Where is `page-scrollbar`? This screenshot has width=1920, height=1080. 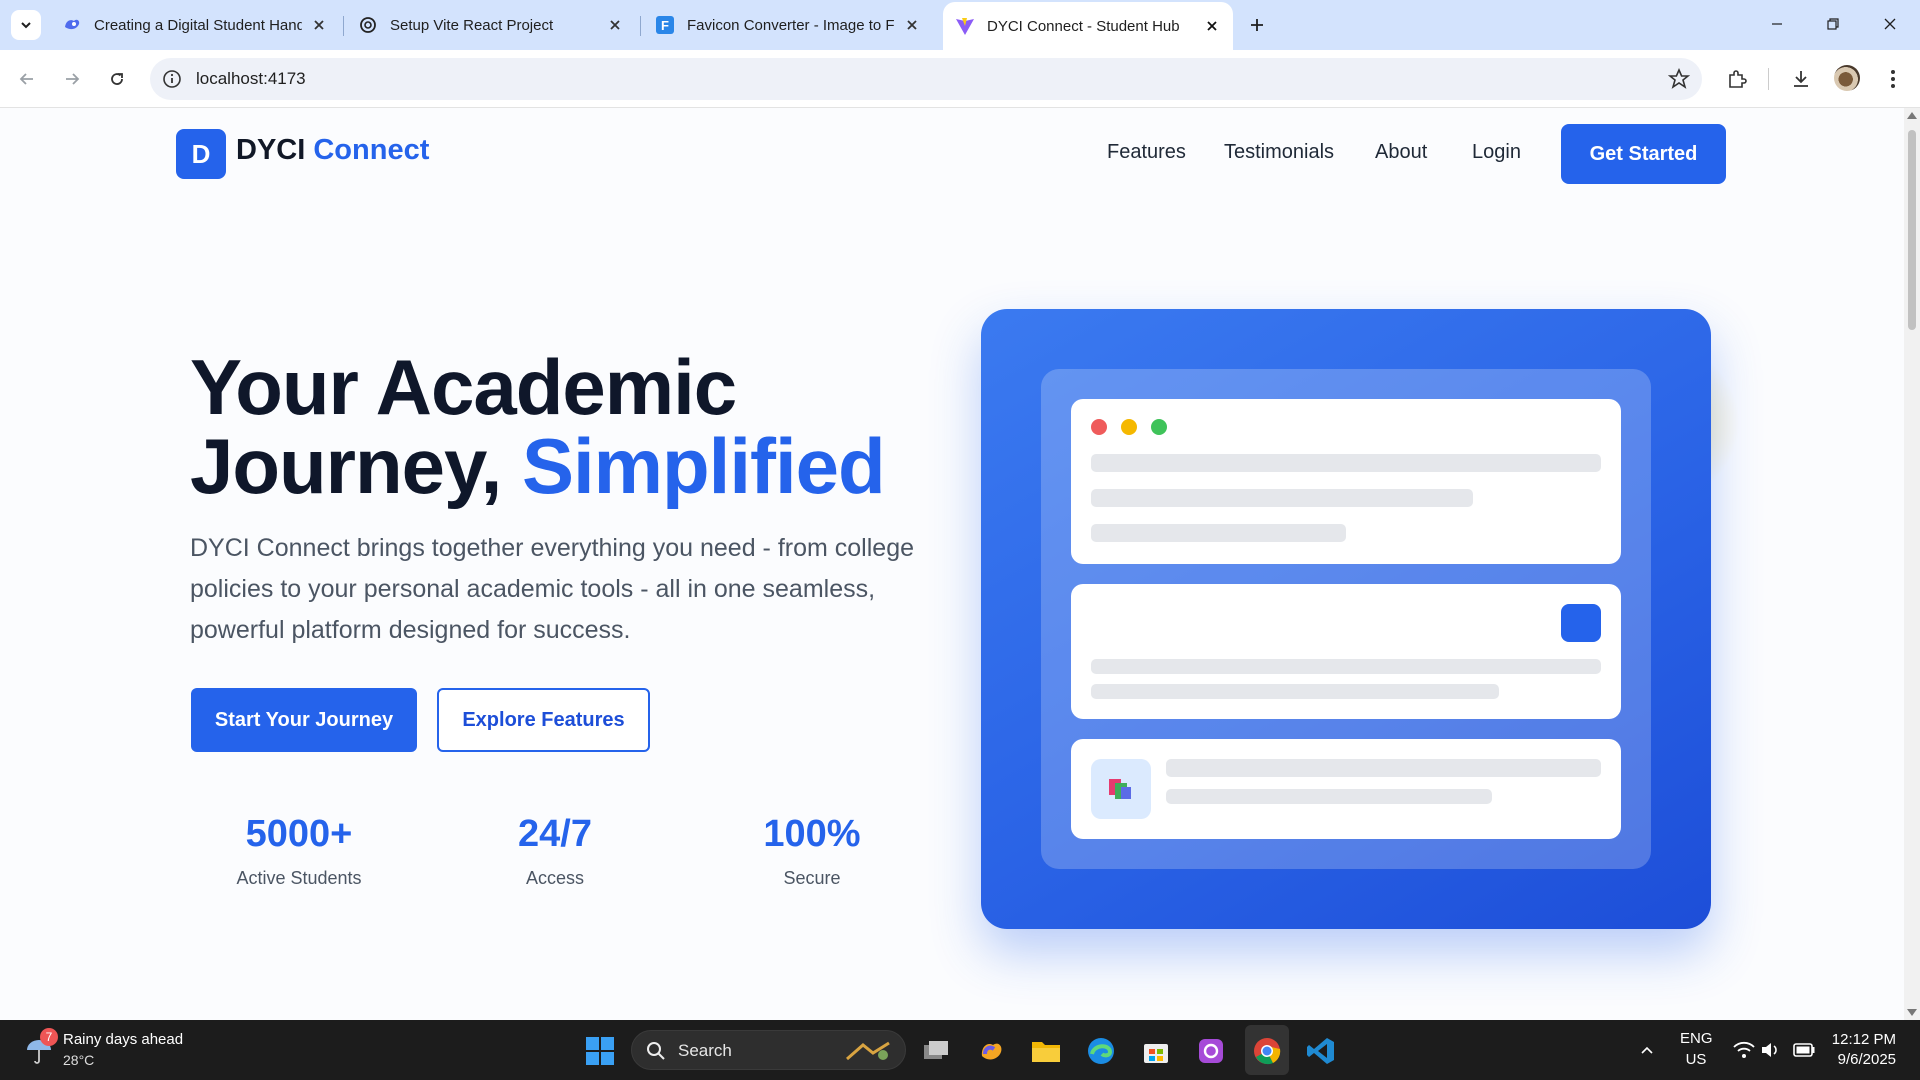 page-scrollbar is located at coordinates (1912, 564).